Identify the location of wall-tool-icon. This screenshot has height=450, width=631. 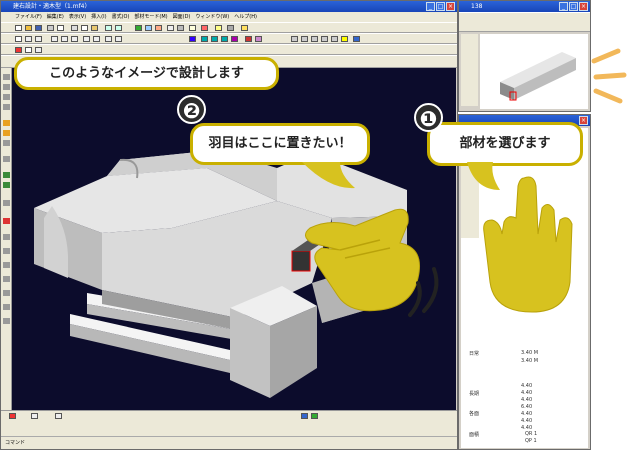
(54, 39).